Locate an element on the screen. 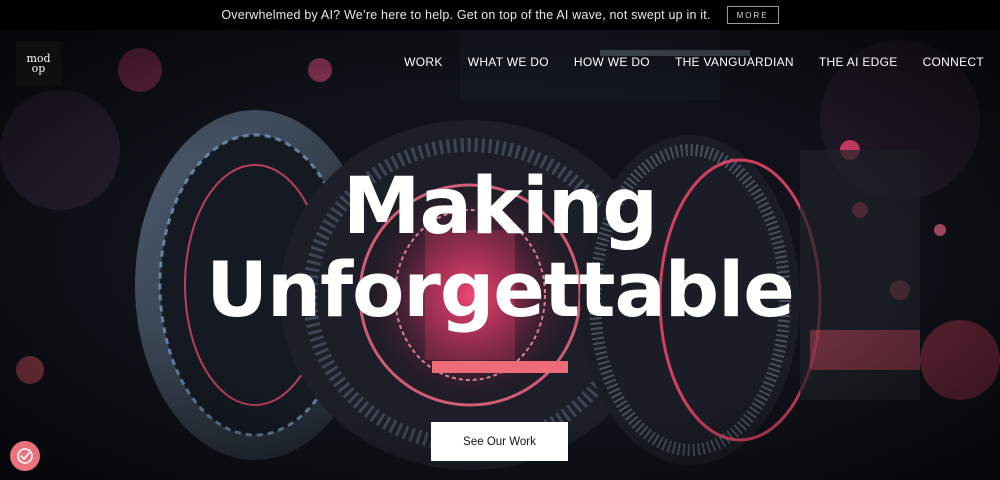 The image size is (1000, 480). logo-line-2: op is located at coordinates (38, 68).